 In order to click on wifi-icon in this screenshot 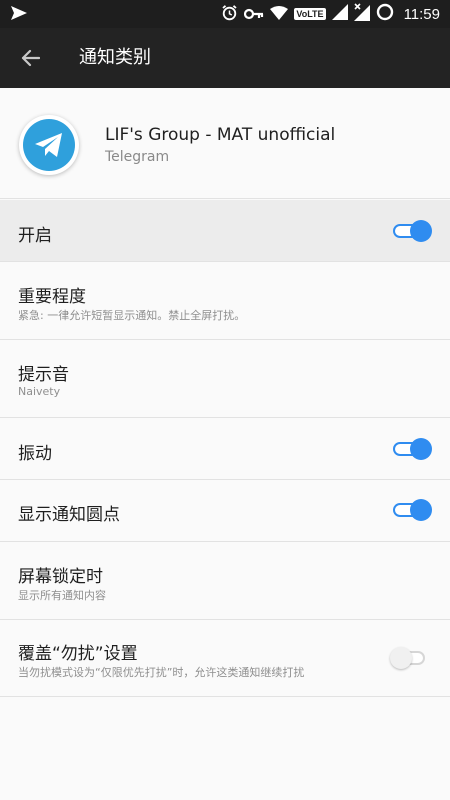, I will do `click(279, 14)`.